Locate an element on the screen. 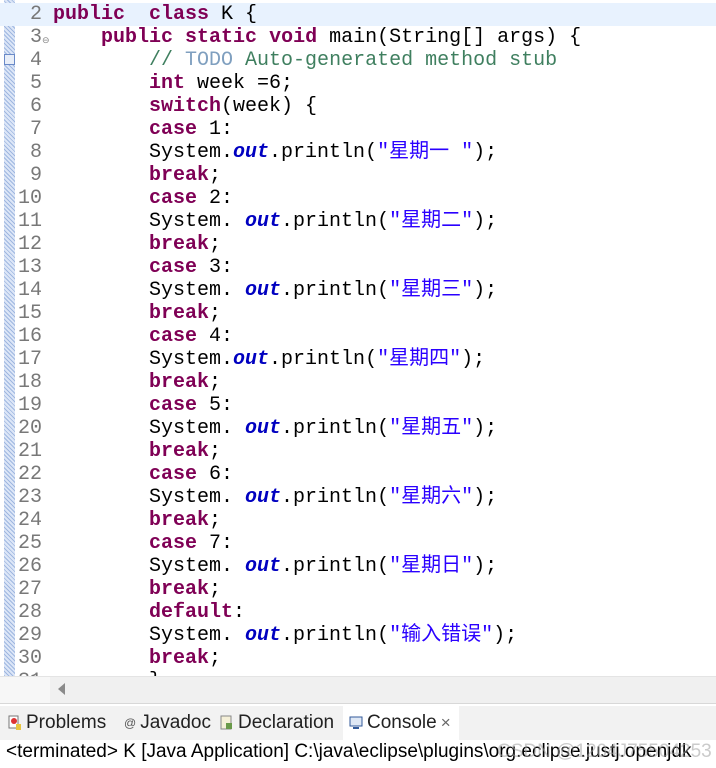 This screenshot has height=768, width=716. code-line: 6 switch(week) { is located at coordinates (358, 106).